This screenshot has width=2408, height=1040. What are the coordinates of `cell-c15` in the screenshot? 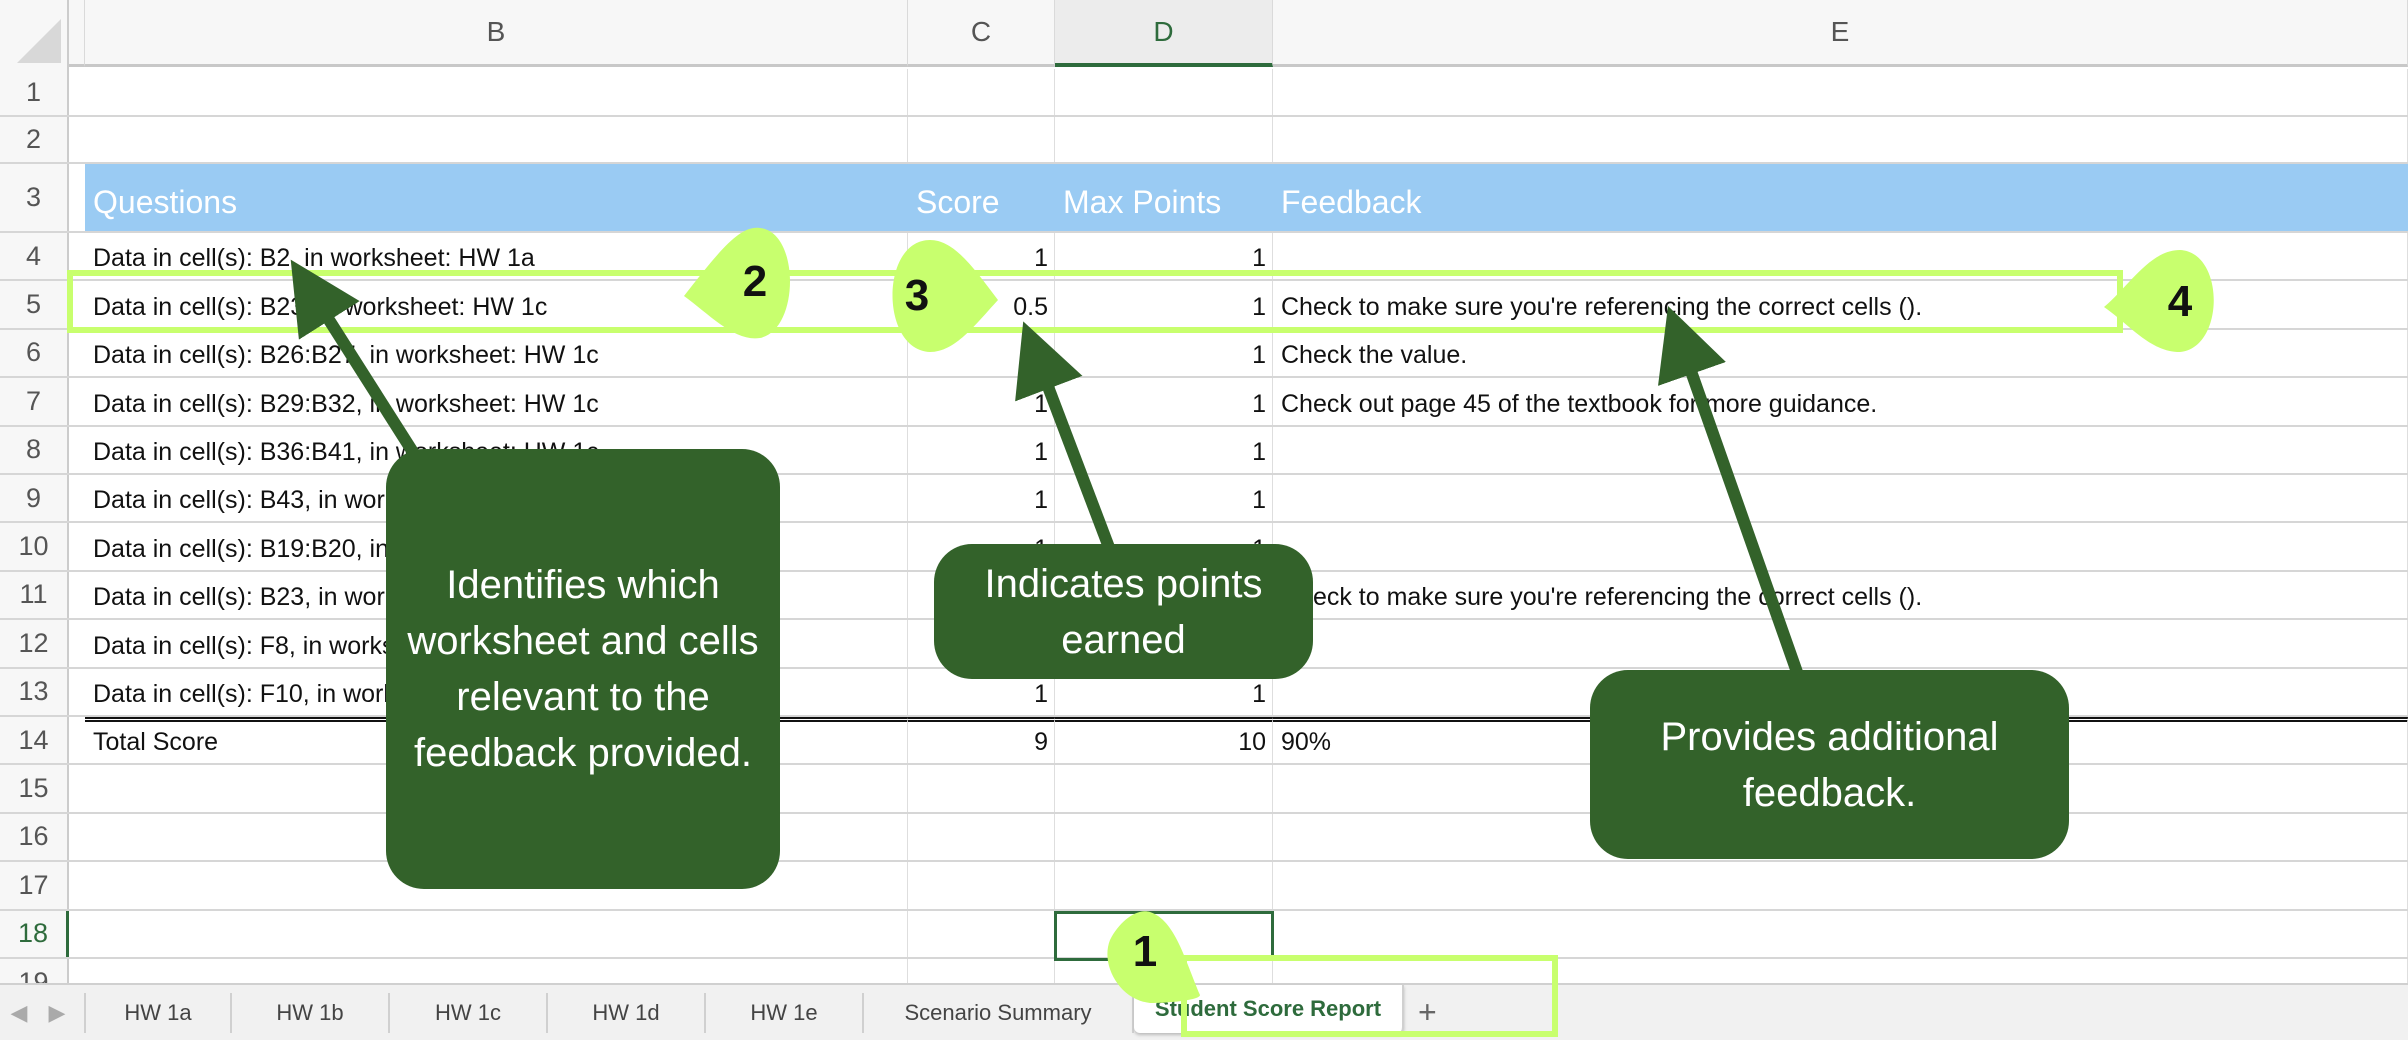 It's located at (981, 788).